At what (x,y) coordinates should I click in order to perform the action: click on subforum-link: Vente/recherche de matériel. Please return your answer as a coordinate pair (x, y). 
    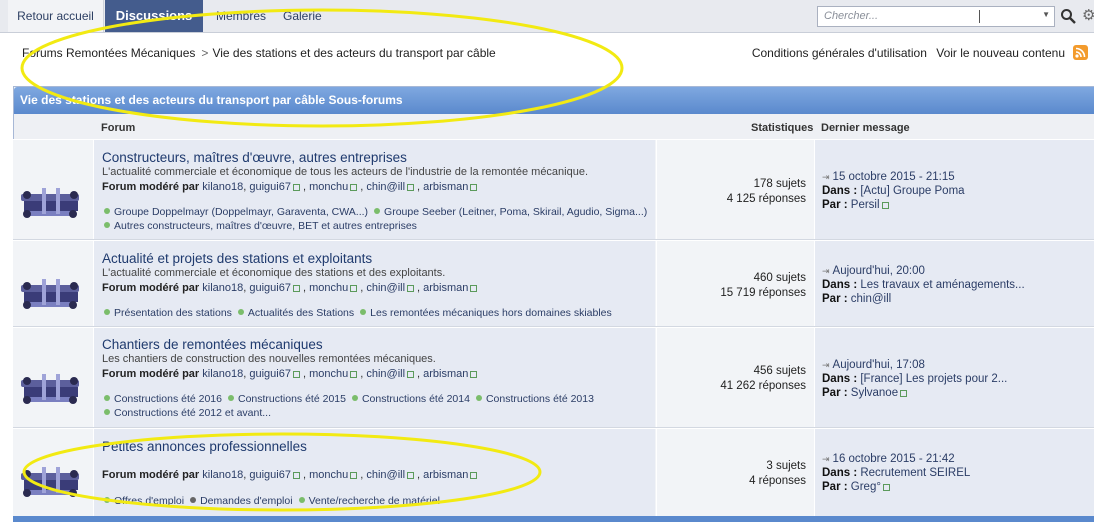
    Looking at the image, I should click on (374, 501).